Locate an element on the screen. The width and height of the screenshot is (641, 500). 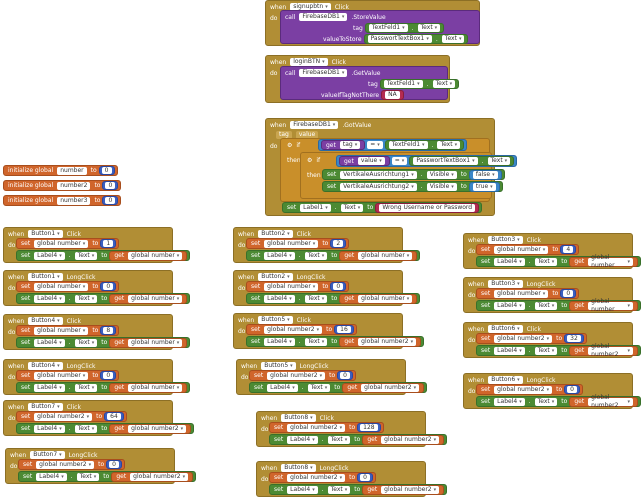
text-literal: NA is located at coordinates (392, 95).